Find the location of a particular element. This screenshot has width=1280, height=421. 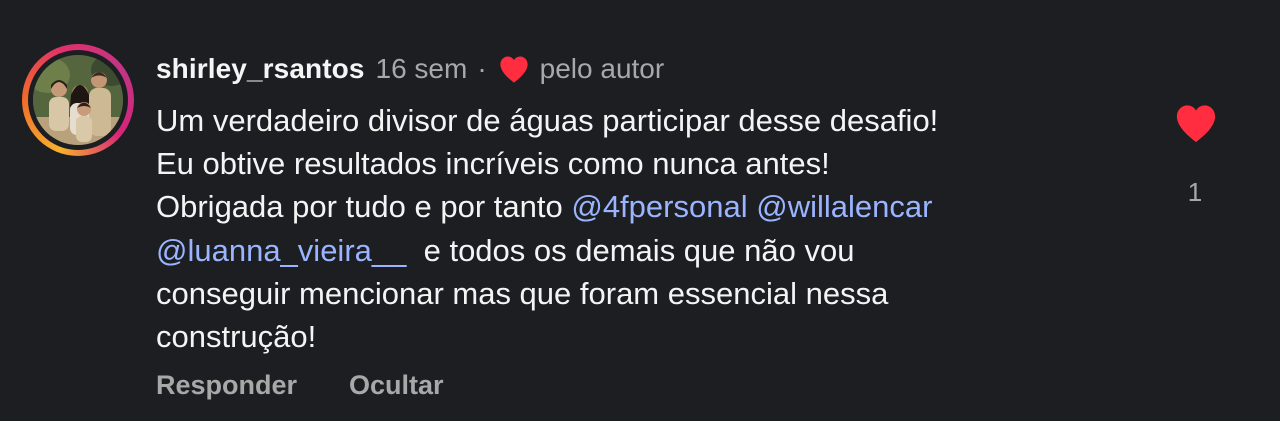

comment-header: shirley_rsantos 16 sem · pelo autor is located at coordinates (410, 69).